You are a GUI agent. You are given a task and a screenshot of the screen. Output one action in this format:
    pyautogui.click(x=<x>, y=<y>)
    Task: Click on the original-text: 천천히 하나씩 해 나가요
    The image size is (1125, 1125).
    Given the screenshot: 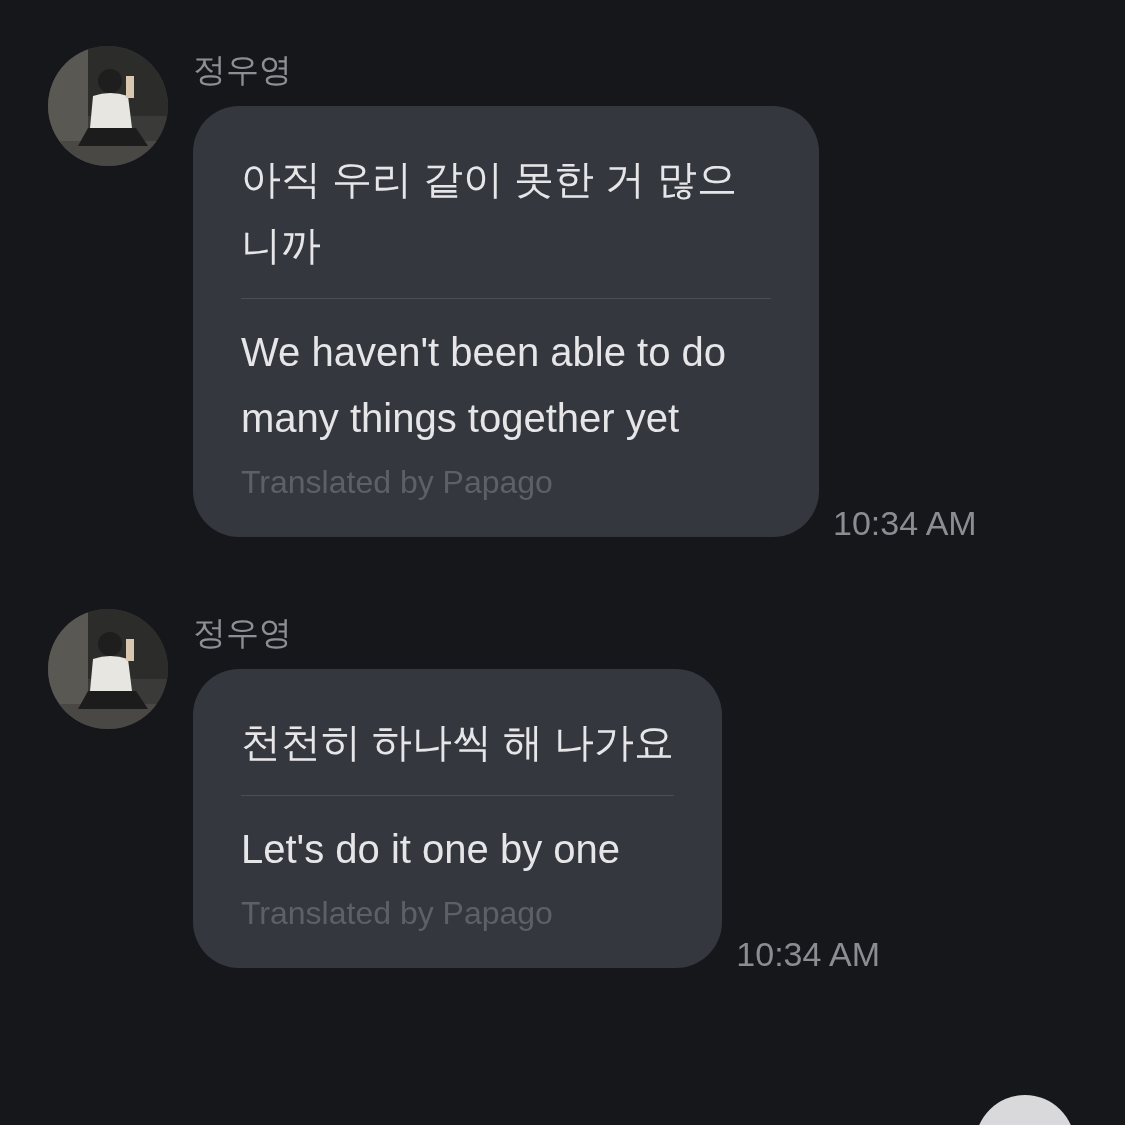 What is the action you would take?
    pyautogui.click(x=458, y=742)
    